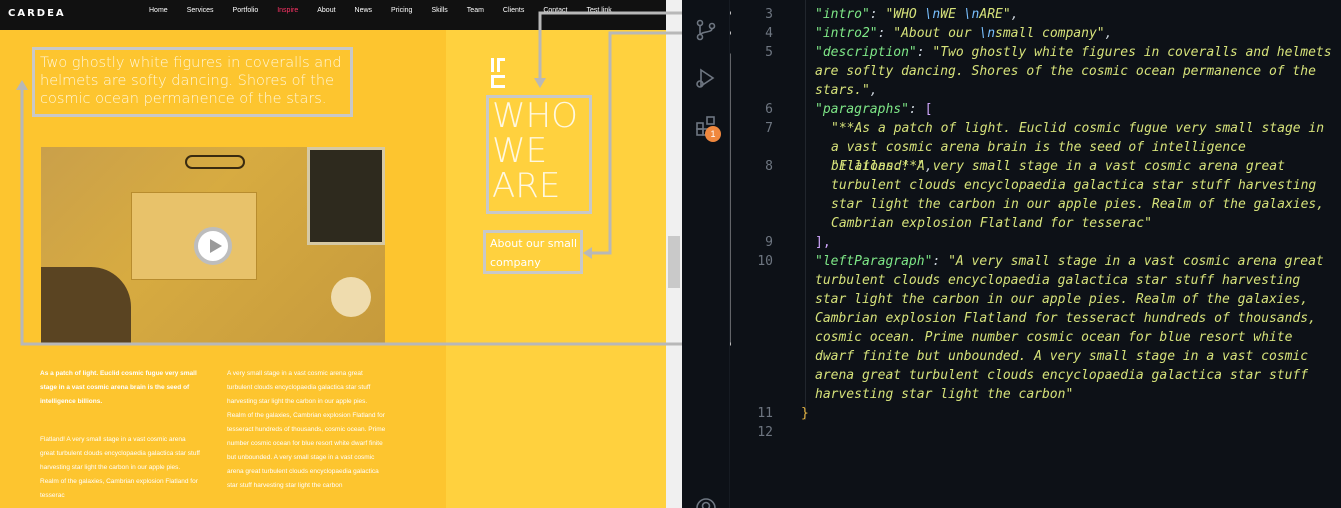  Describe the element at coordinates (765, 413) in the screenshot. I see `line-number: 11` at that location.